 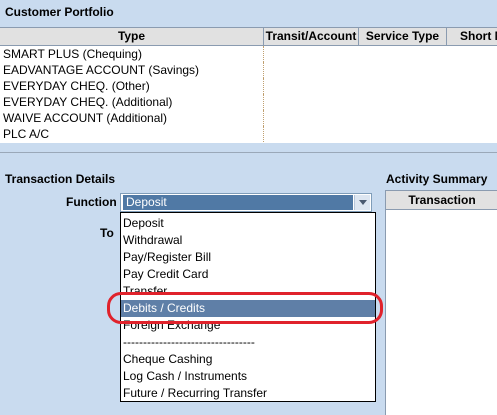 What do you see at coordinates (248, 359) in the screenshot?
I see `dropdown-option-cheque-cashing: Cheque Cashing` at bounding box center [248, 359].